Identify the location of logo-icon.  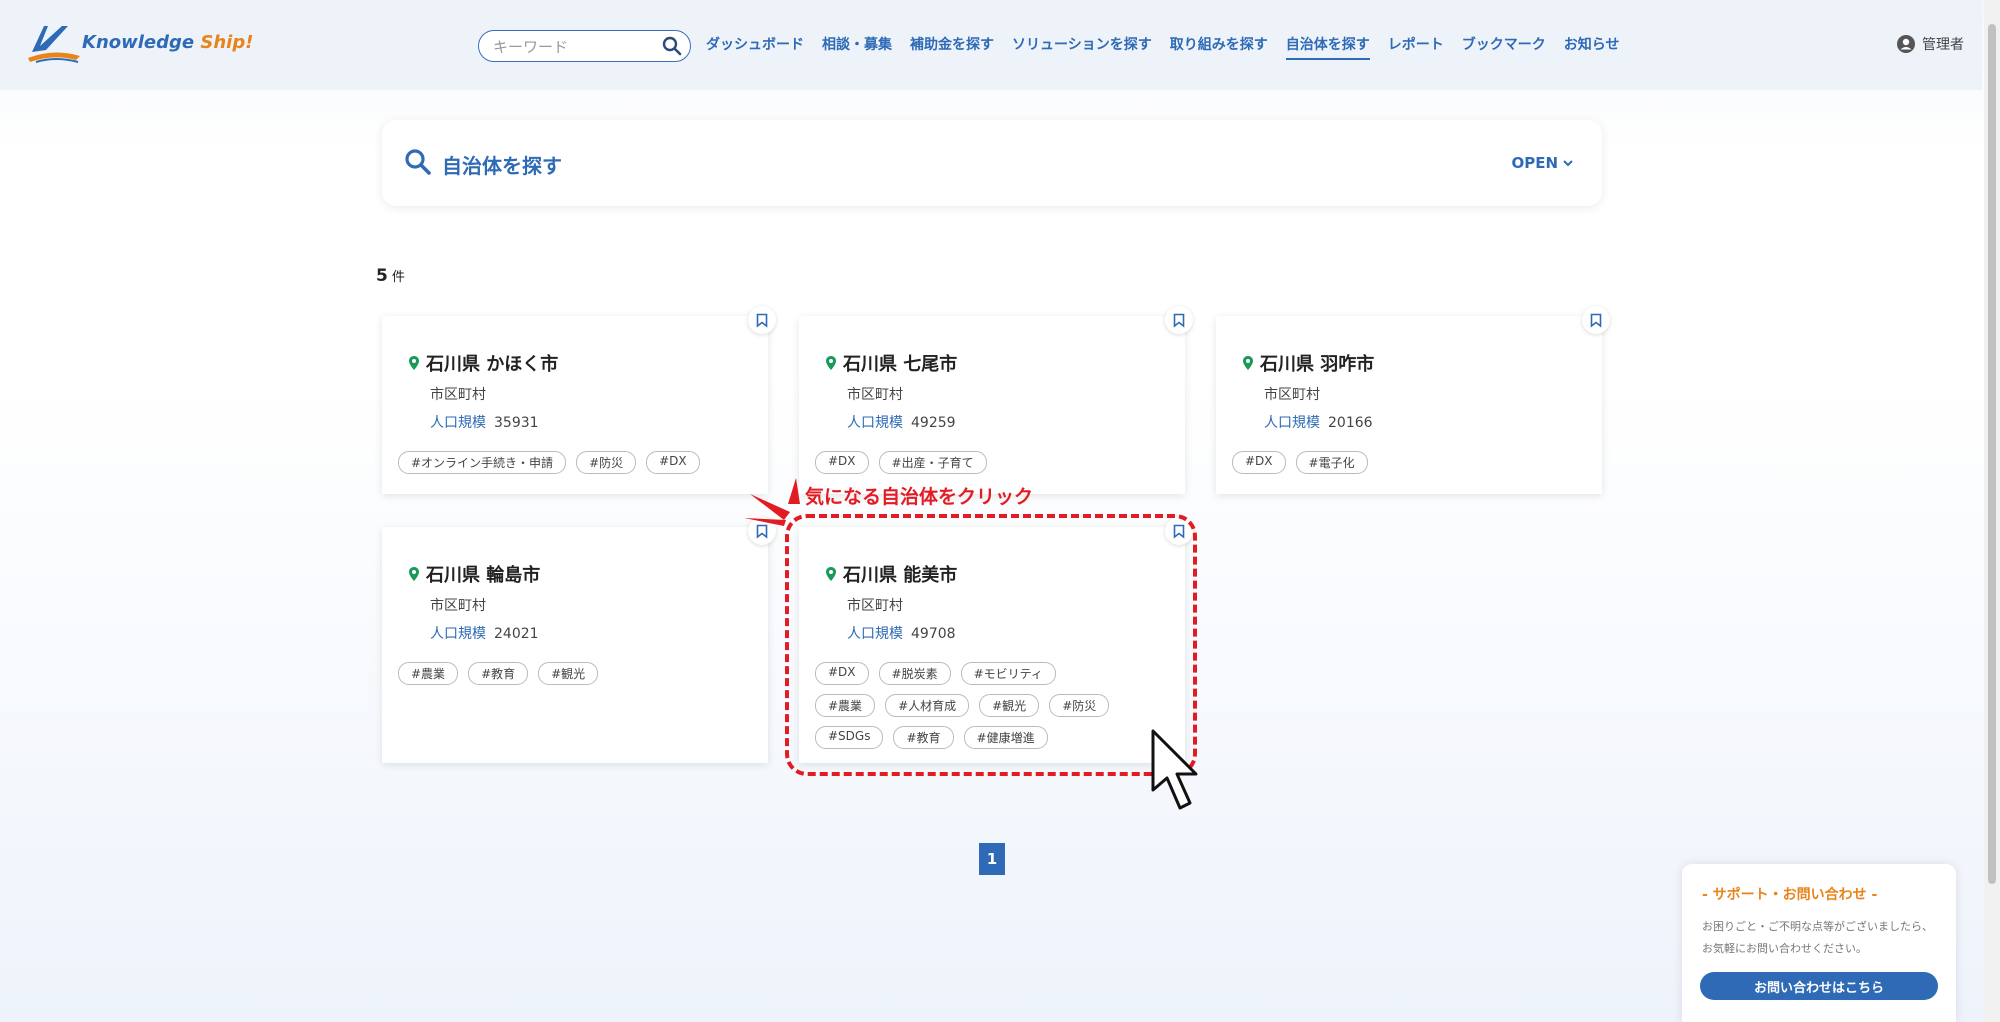
(54, 44).